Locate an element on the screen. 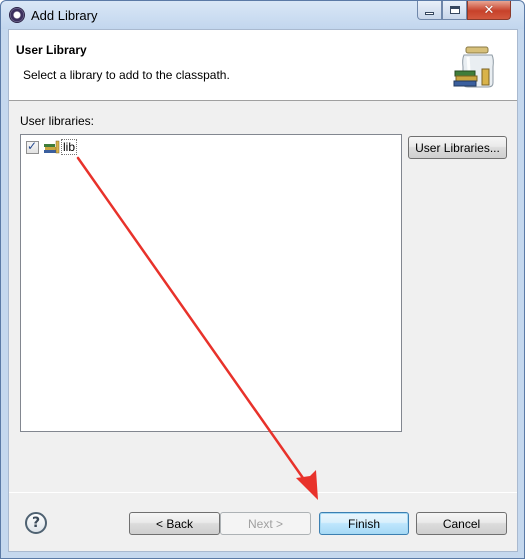 The height and width of the screenshot is (559, 525). page-title: User Library is located at coordinates (51, 50).